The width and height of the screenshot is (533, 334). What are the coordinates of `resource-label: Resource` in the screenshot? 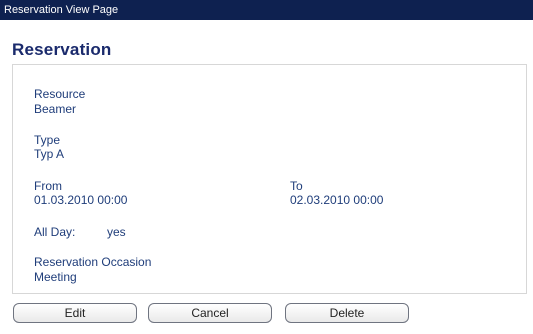 It's located at (60, 94).